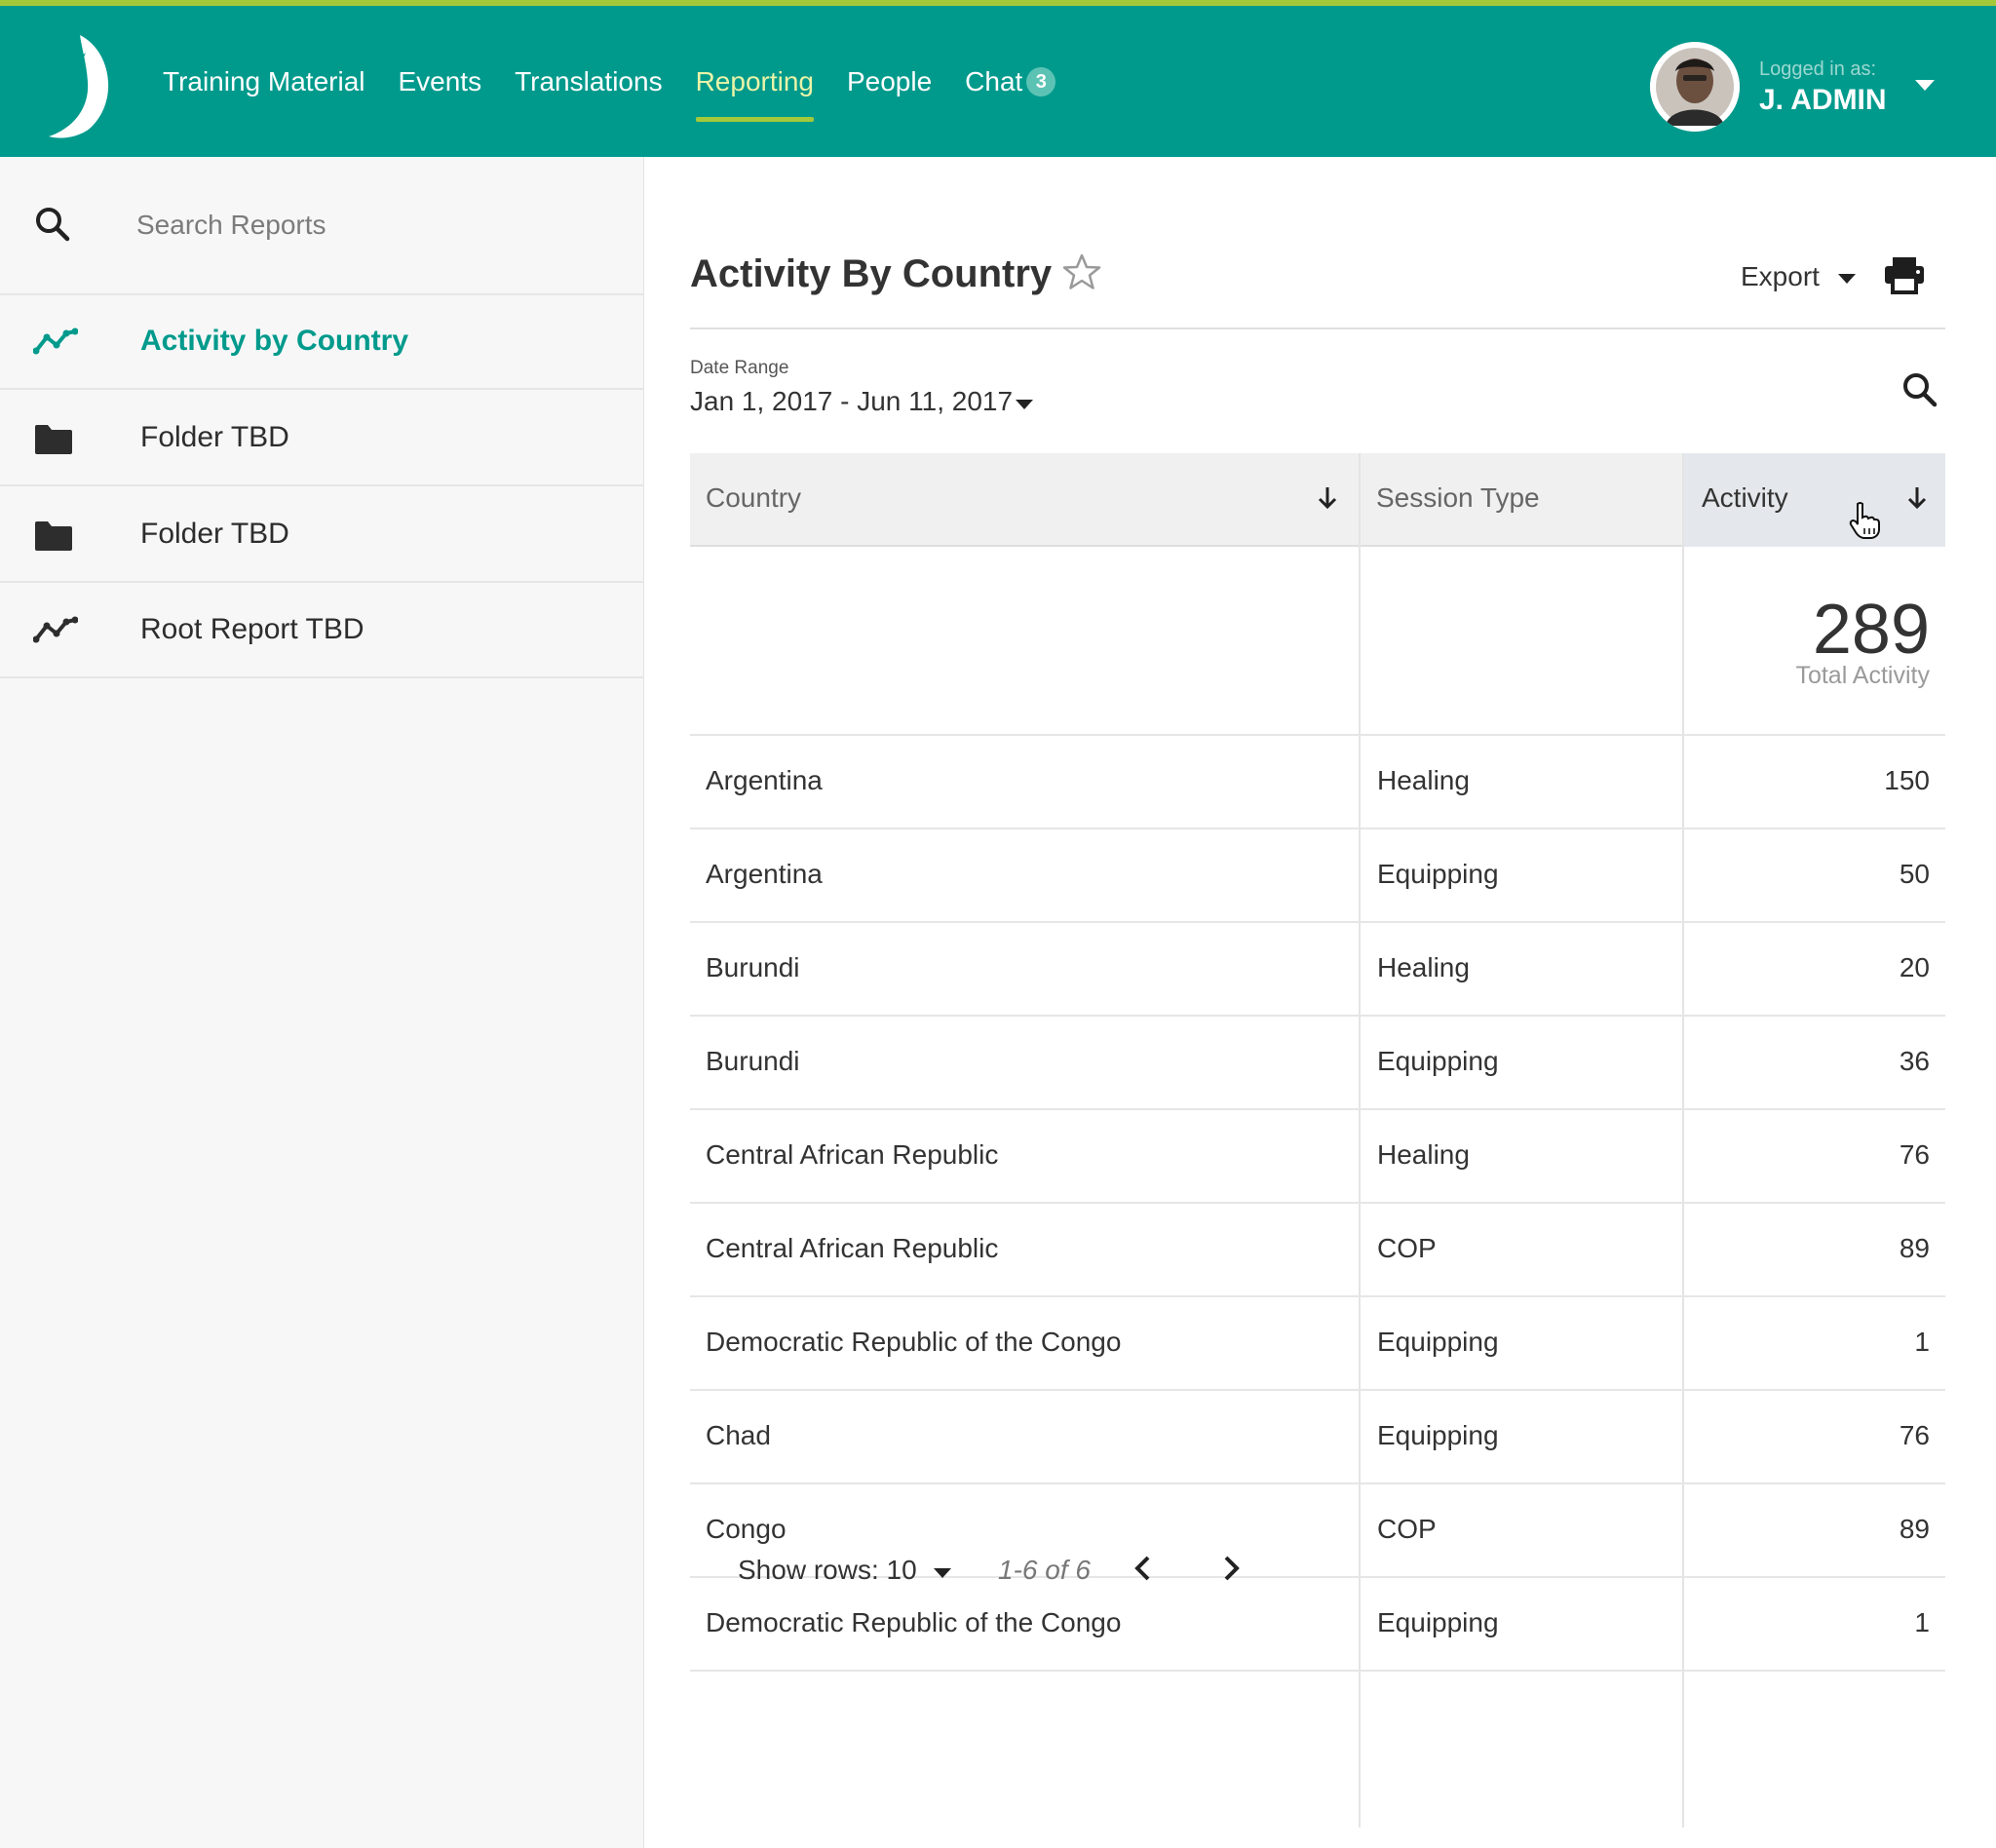  What do you see at coordinates (1862, 675) in the screenshot?
I see `total-activity-label: Total Activity` at bounding box center [1862, 675].